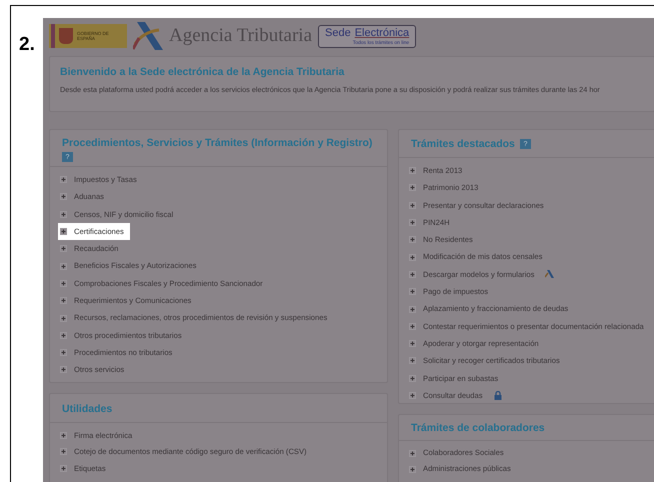  What do you see at coordinates (217, 143) in the screenshot?
I see `panel-title: Procedimientos, Servicios y Trámites (Información y Registro)` at bounding box center [217, 143].